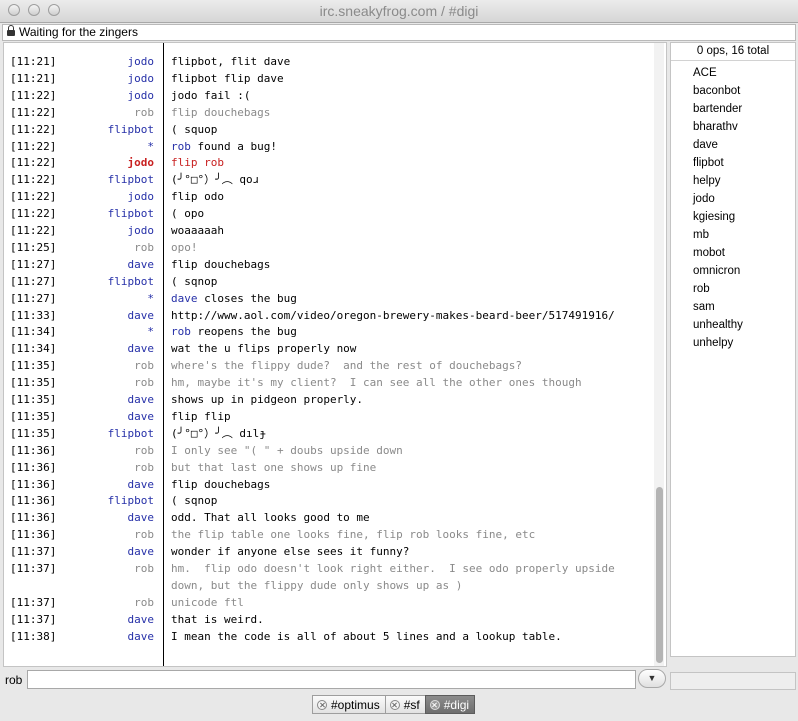 Image resolution: width=798 pixels, height=721 pixels. What do you see at coordinates (33, 78) in the screenshot?
I see `message-timestamp: [11:21]` at bounding box center [33, 78].